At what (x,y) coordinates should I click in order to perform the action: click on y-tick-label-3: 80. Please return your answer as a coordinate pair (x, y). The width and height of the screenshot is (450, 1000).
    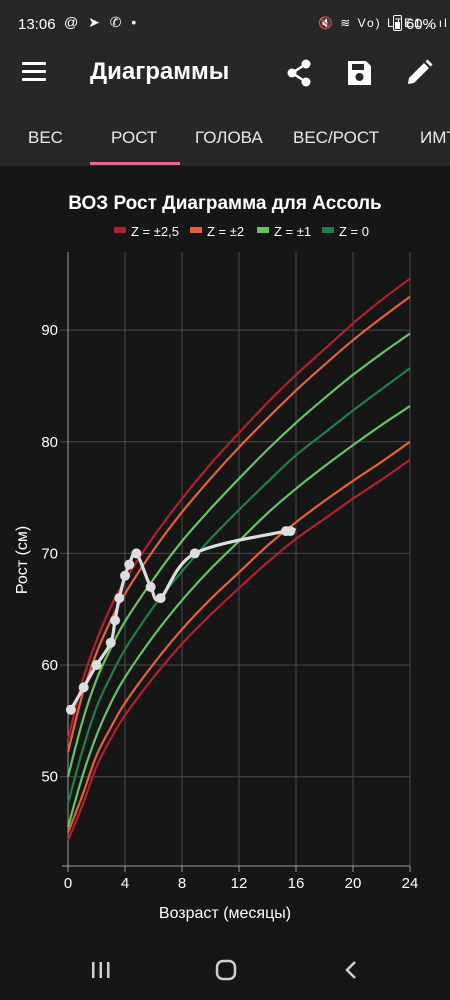
    Looking at the image, I should click on (49, 442).